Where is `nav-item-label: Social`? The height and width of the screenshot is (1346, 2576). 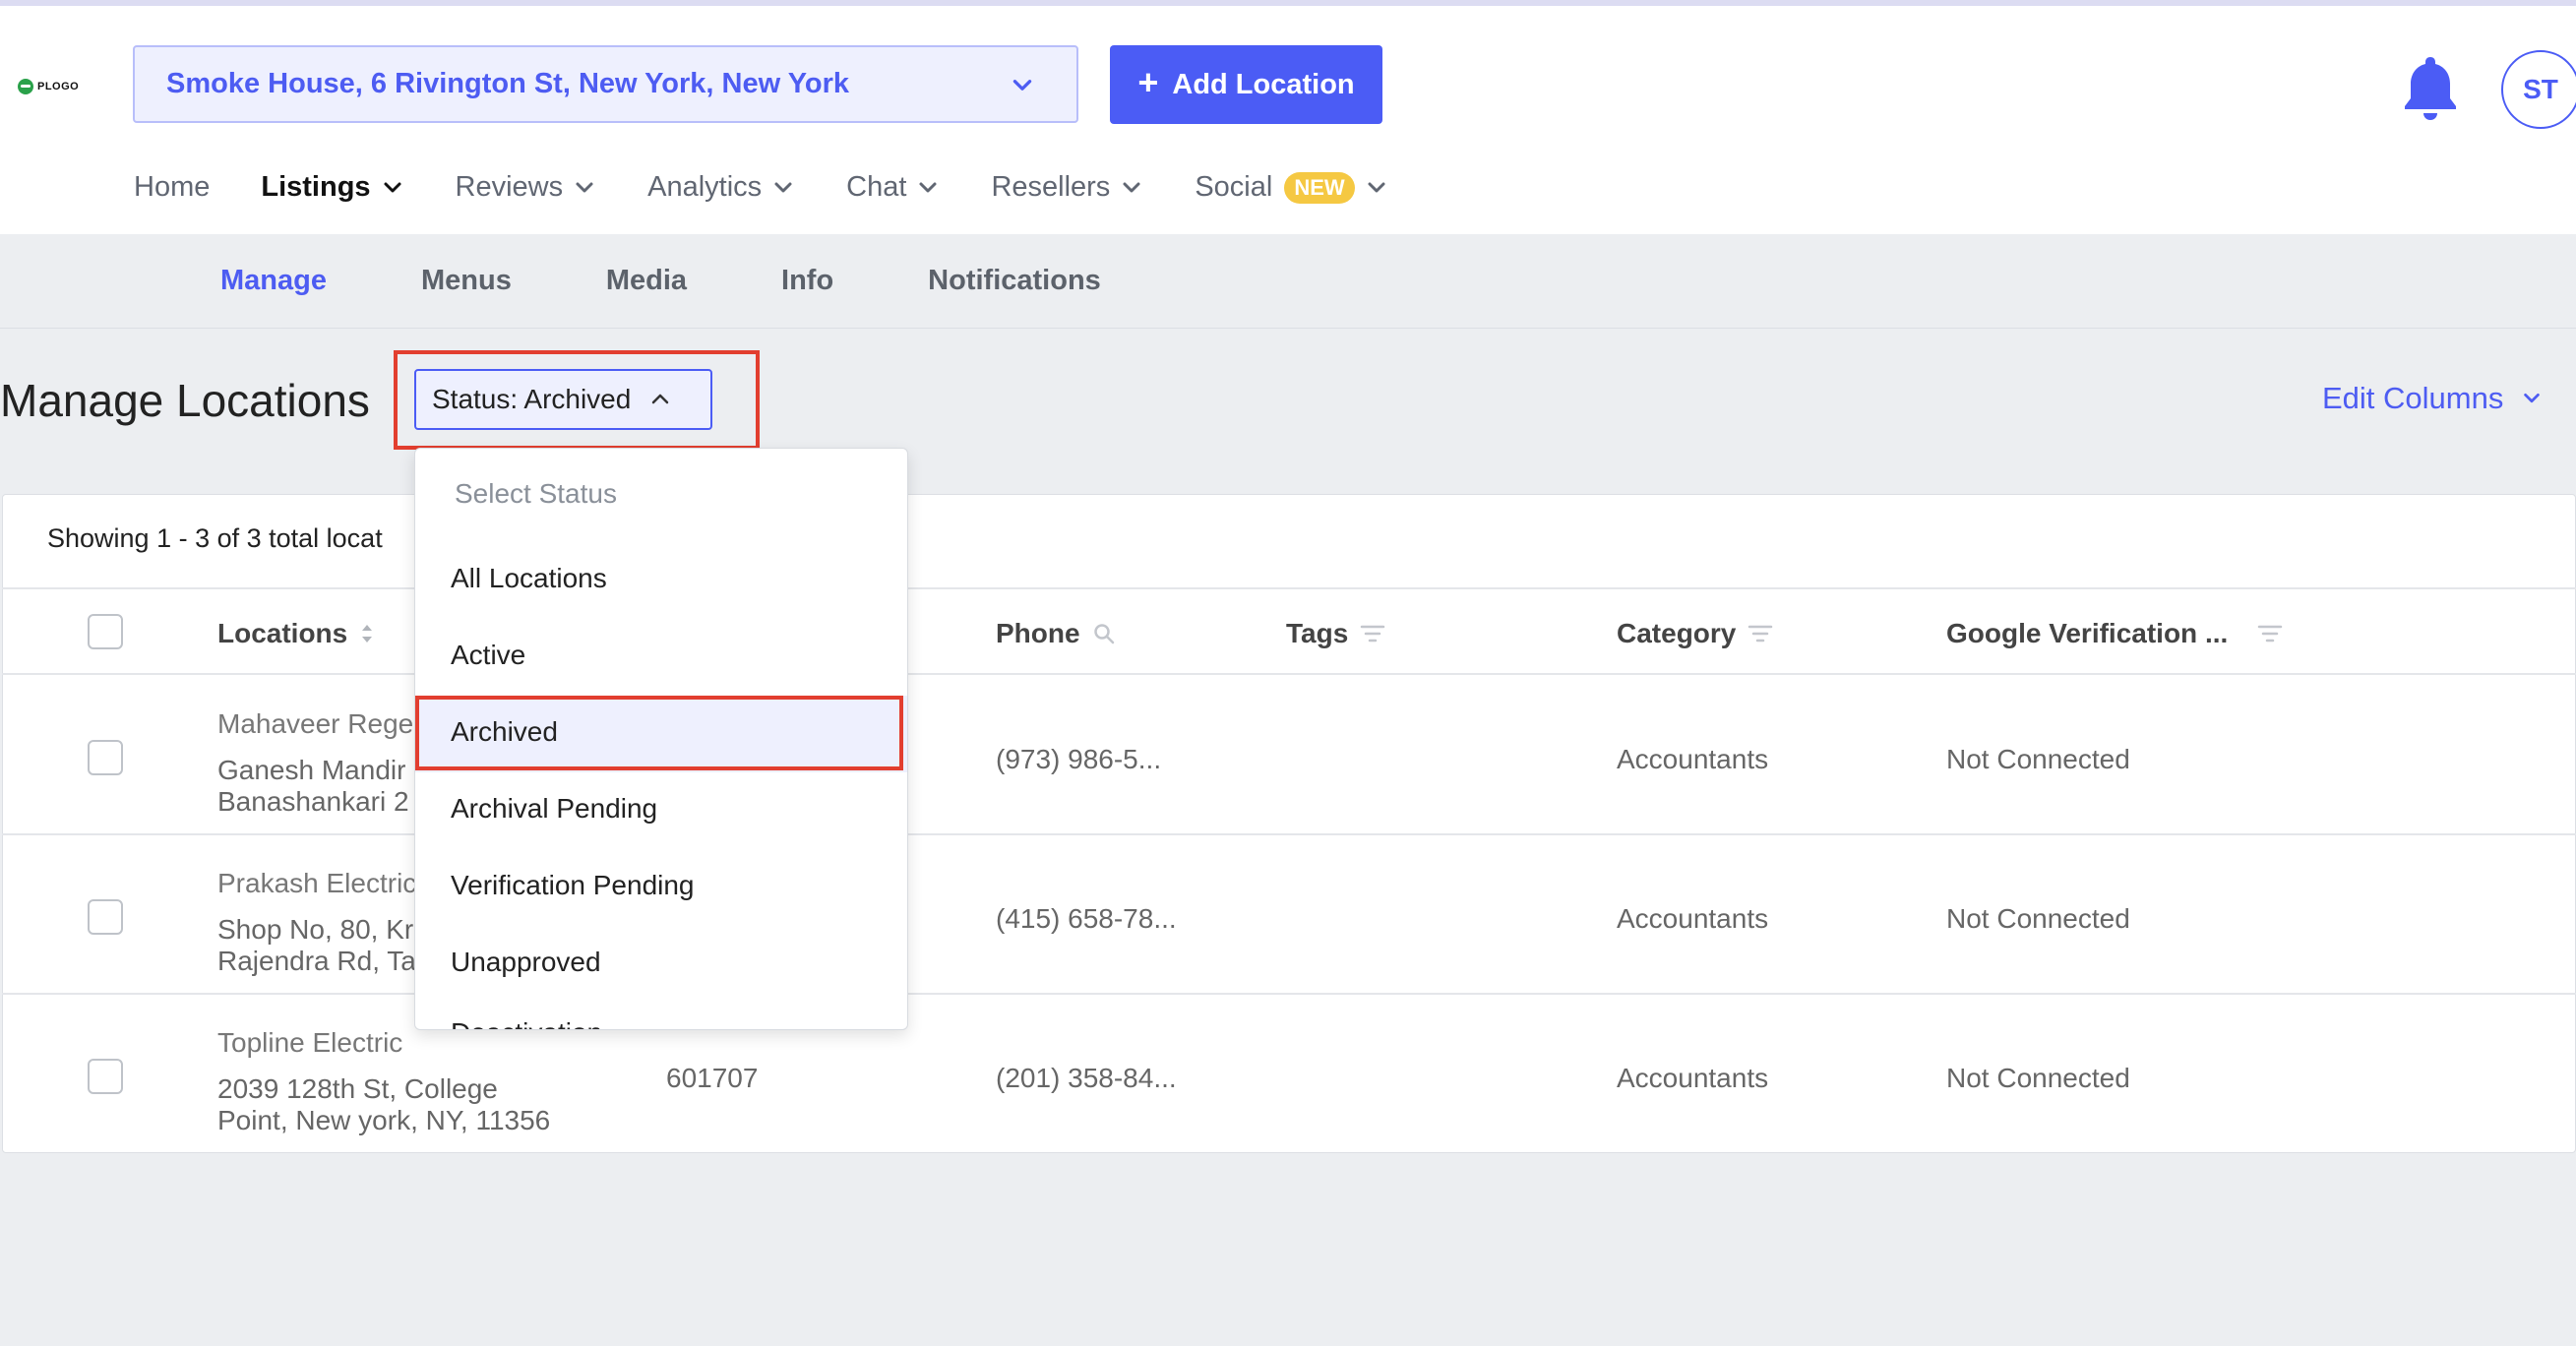
nav-item-label: Social is located at coordinates (1234, 187).